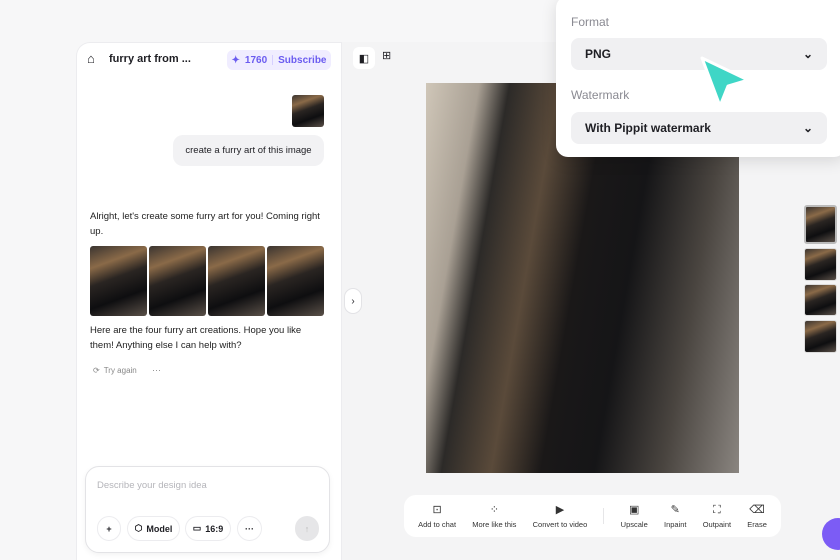 The width and height of the screenshot is (840, 560). Describe the element at coordinates (437, 509) in the screenshot. I see `image-add-icon: ⊡` at that location.